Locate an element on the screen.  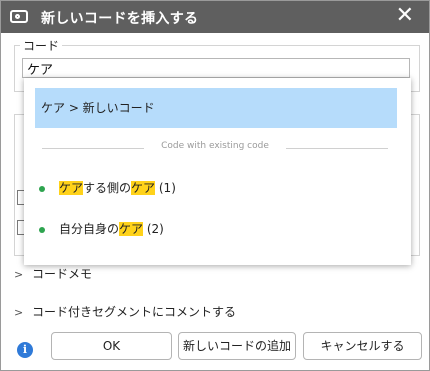
code-input is located at coordinates (216, 68).